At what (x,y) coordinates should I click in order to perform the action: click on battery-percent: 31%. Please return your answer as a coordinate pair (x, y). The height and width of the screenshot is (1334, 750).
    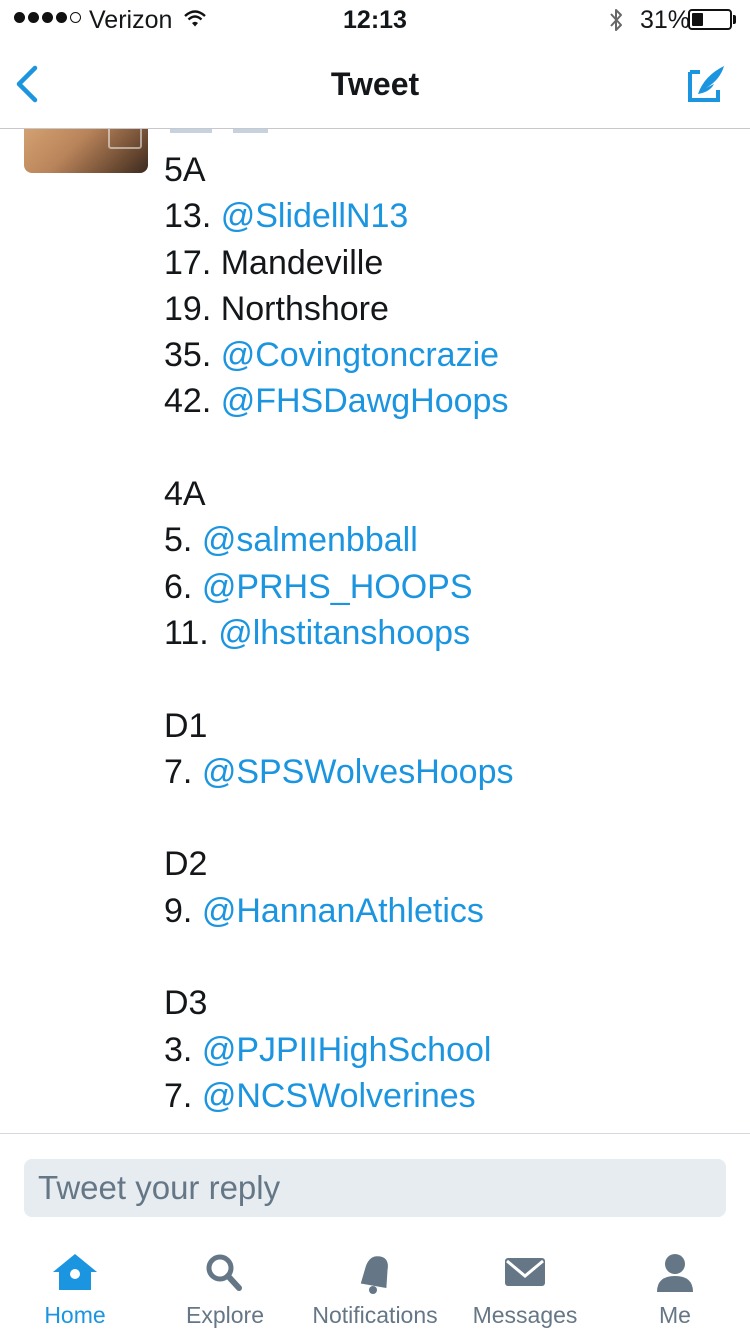
    Looking at the image, I should click on (665, 20).